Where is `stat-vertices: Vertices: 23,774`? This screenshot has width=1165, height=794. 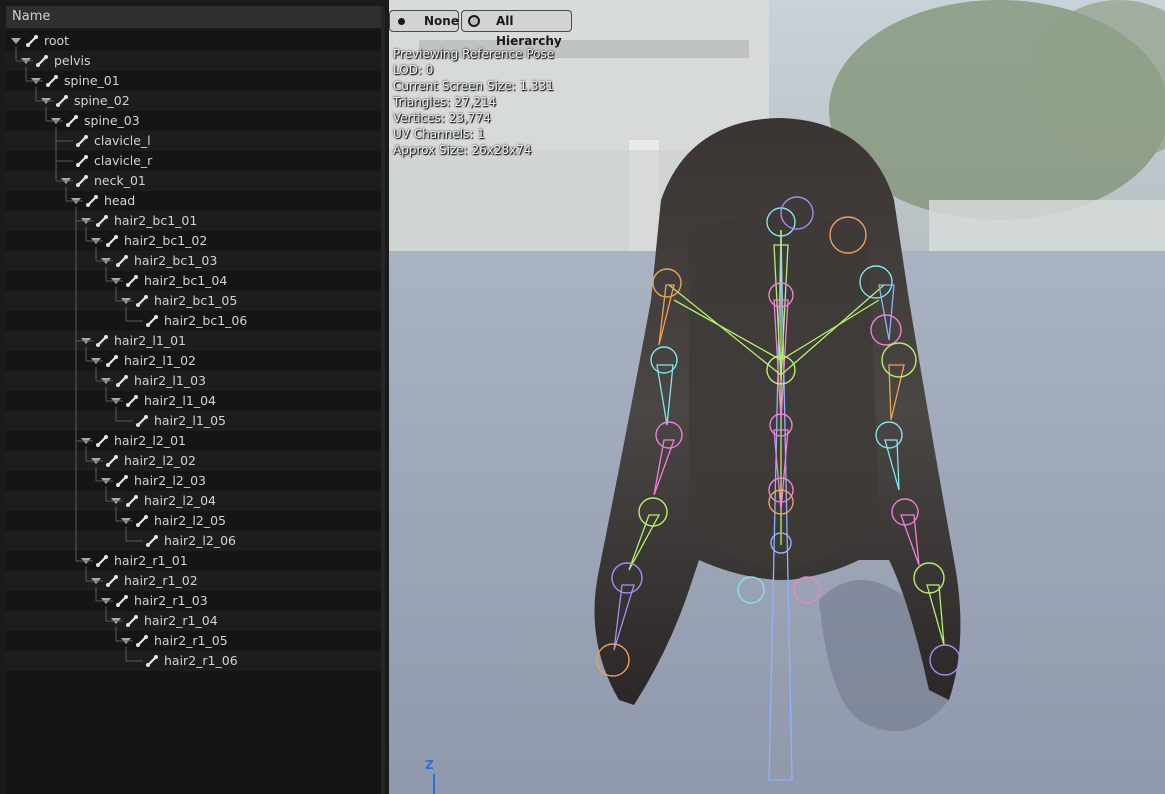
stat-vertices: Vertices: 23,774 is located at coordinates (442, 118).